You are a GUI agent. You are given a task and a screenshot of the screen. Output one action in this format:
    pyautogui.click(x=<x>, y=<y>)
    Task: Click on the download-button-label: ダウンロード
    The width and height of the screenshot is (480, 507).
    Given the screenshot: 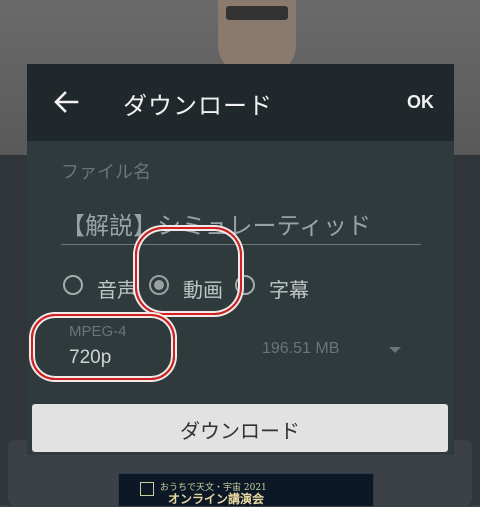 What is the action you would take?
    pyautogui.click(x=240, y=431)
    